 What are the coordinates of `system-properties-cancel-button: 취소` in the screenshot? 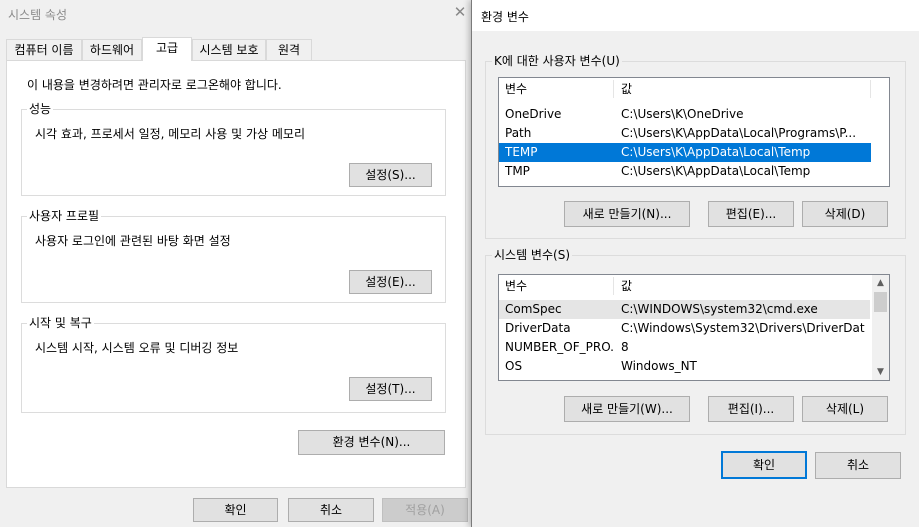 It's located at (331, 510).